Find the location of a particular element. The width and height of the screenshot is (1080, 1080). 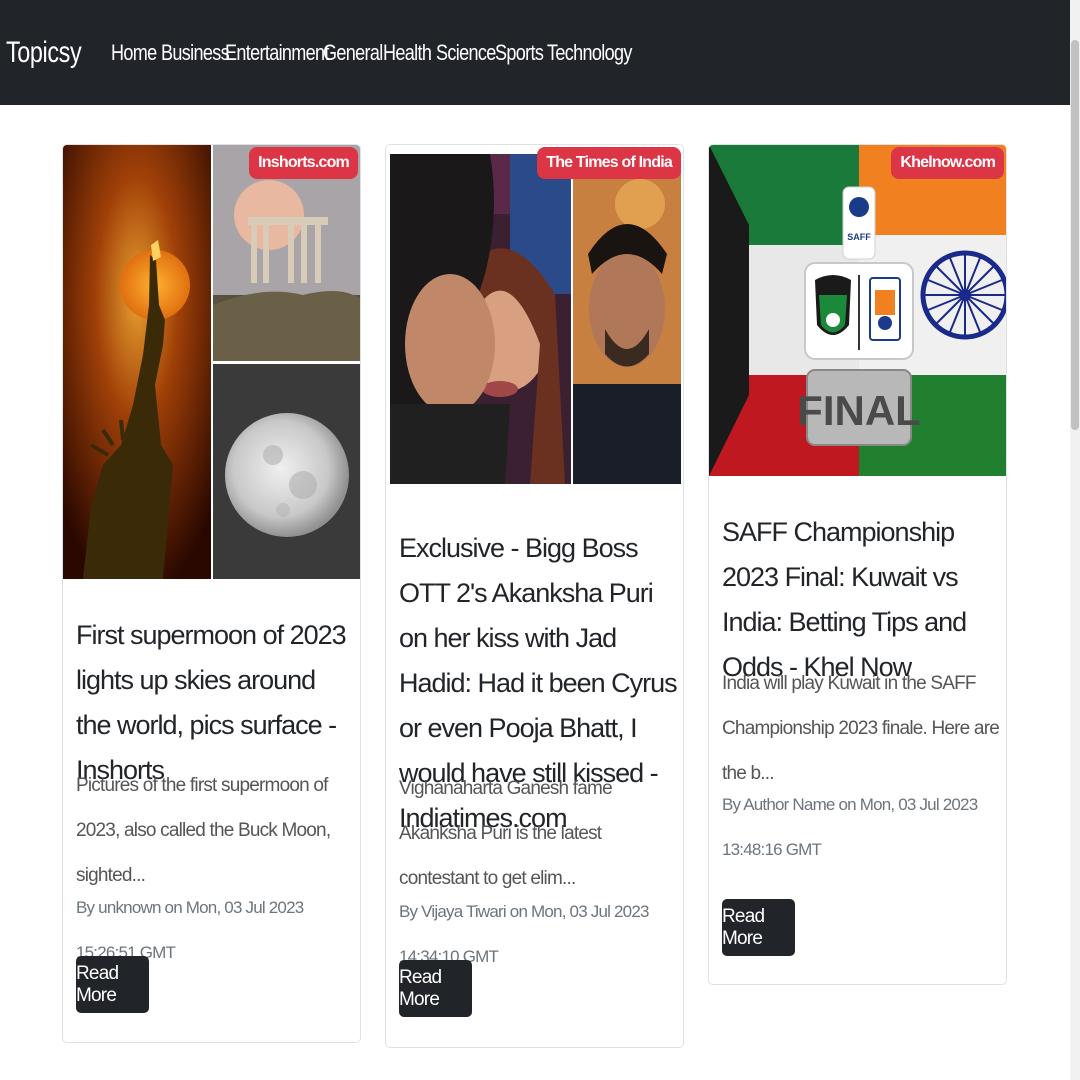

page-scrollbar is located at coordinates (1075, 540).